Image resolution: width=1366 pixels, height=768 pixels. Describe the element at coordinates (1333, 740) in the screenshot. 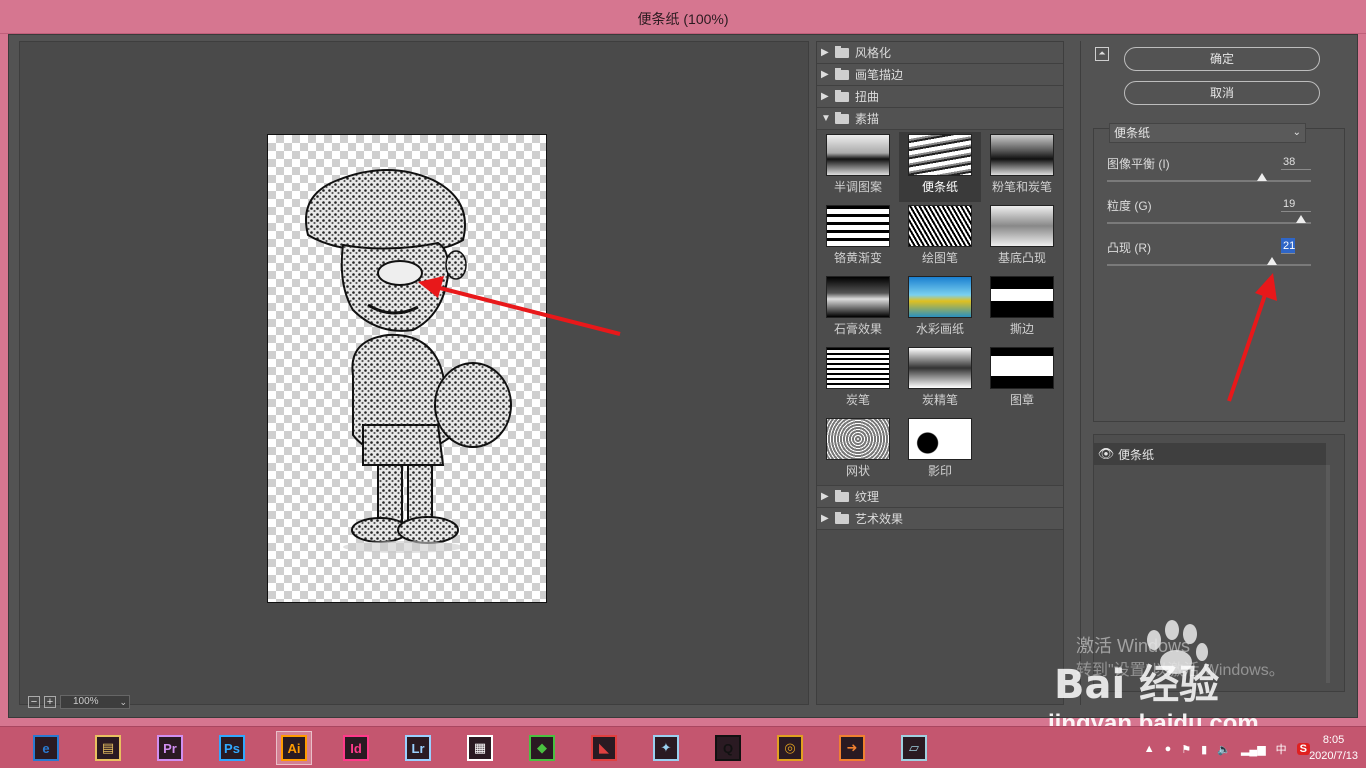

I see `clock-time: 8:05` at that location.